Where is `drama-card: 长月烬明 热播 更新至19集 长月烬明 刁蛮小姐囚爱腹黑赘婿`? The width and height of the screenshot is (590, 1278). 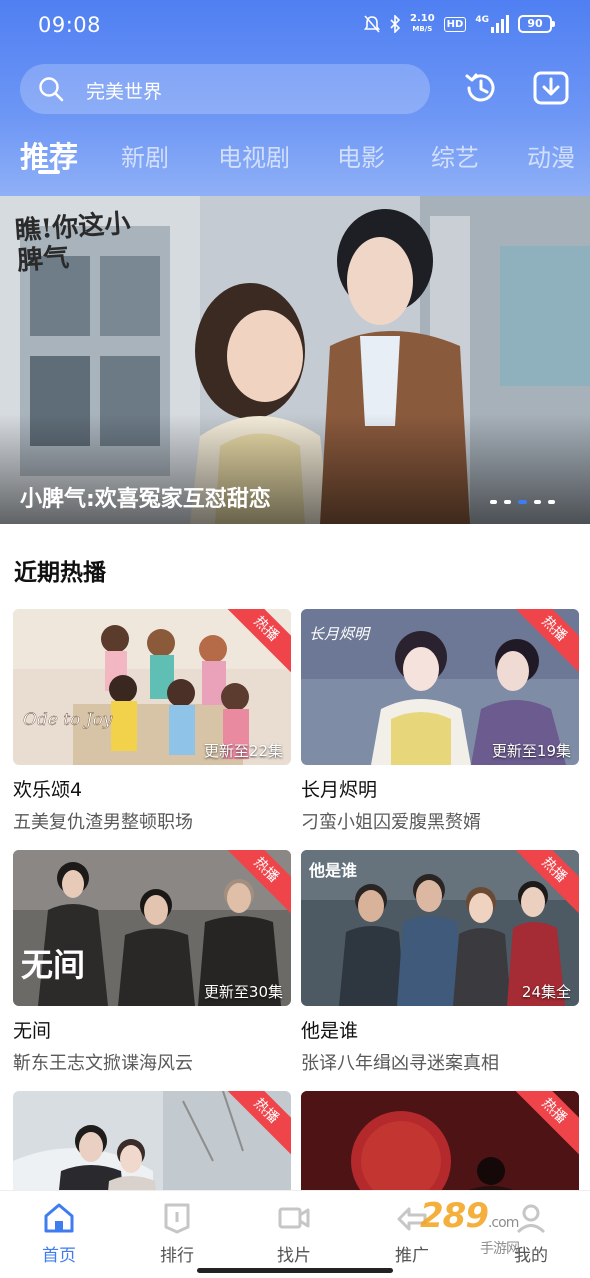 drama-card: 长月烬明 热播 更新至19集 长月烬明 刁蛮小姐囚爱腹黑赘婿 is located at coordinates (440, 721).